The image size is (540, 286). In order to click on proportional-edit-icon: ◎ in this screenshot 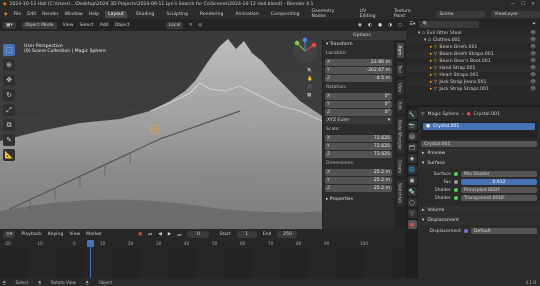, I will do `click(200, 25)`.